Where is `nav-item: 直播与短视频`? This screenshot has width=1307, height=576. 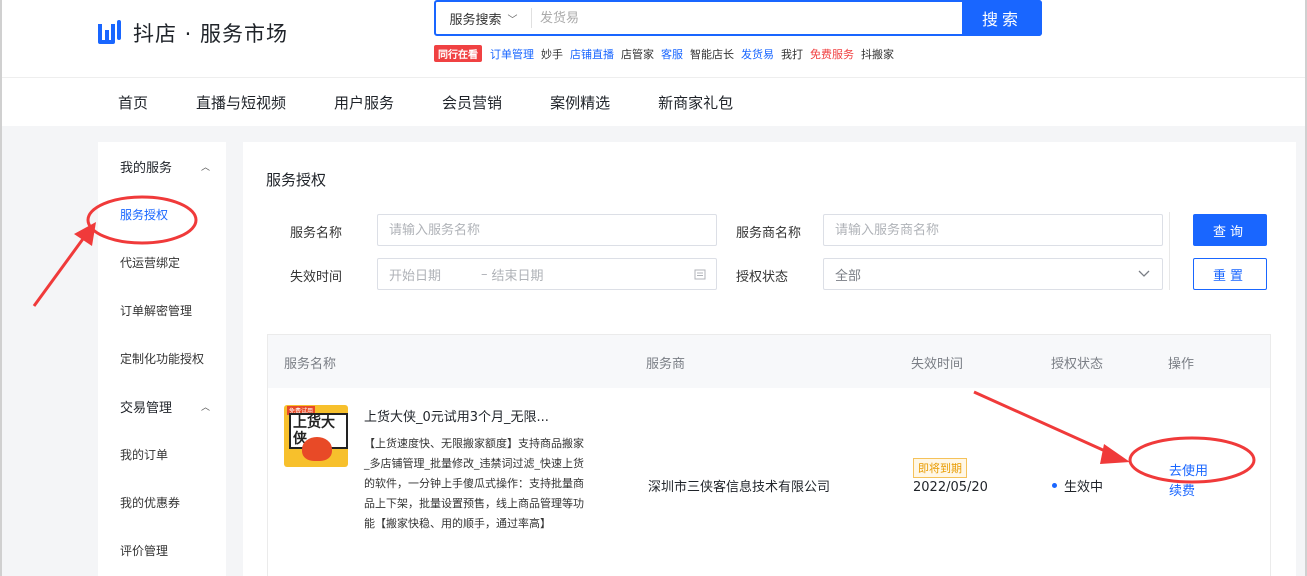 nav-item: 直播与短视频 is located at coordinates (241, 102).